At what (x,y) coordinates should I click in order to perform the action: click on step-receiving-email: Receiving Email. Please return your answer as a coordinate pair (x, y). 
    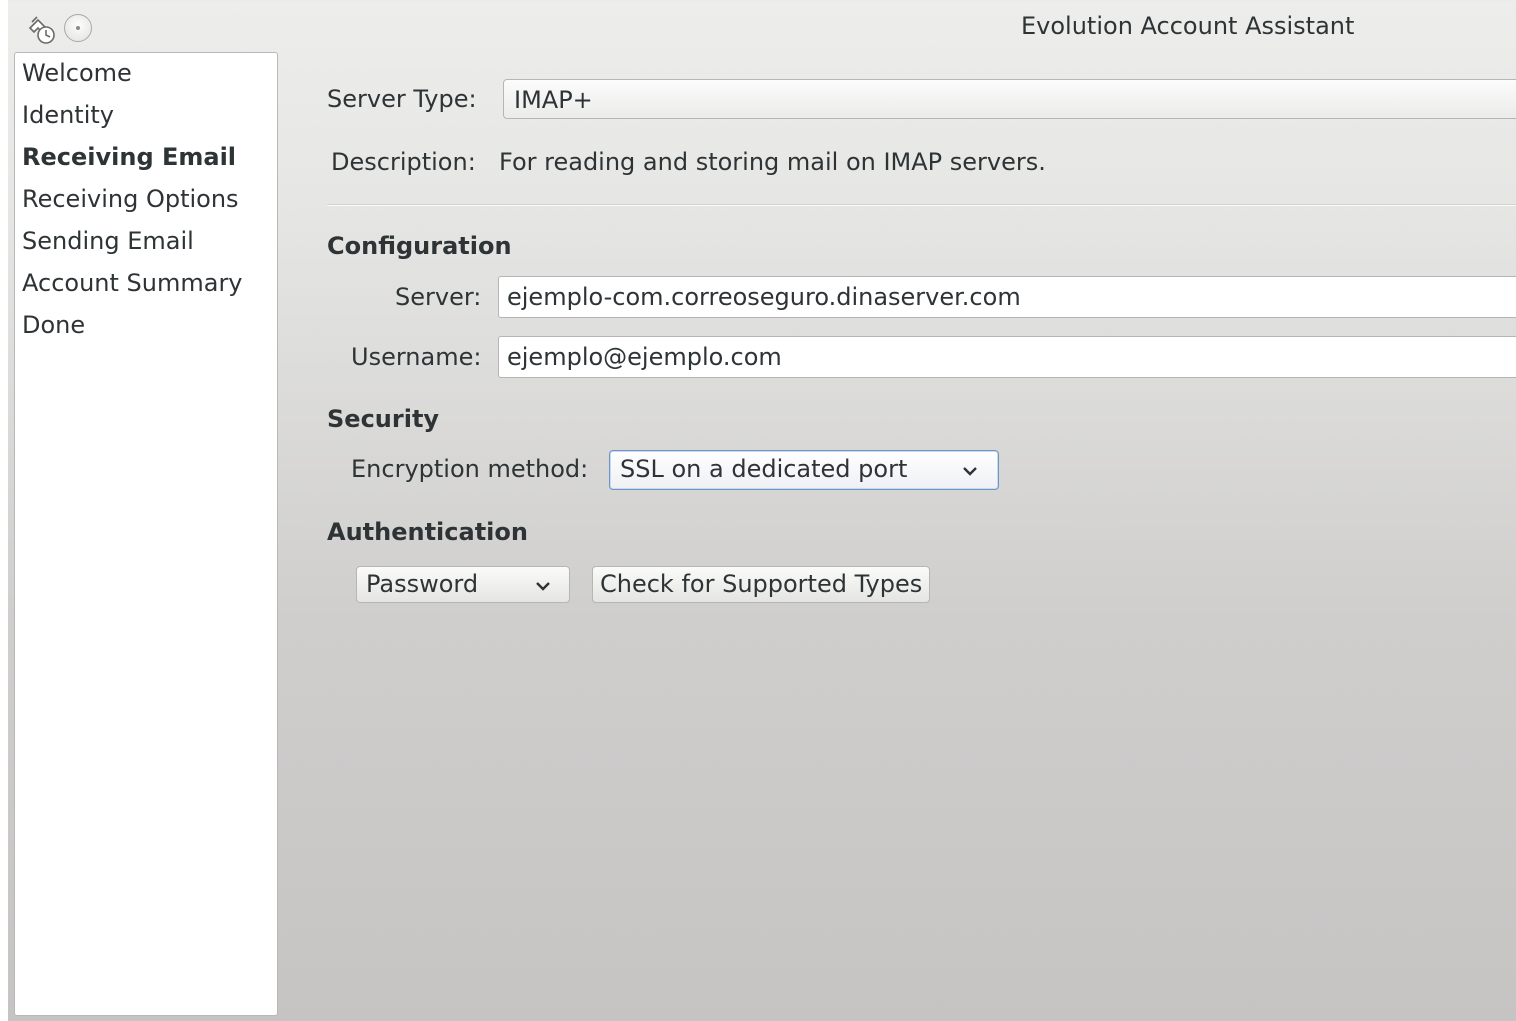
    Looking at the image, I should click on (129, 157).